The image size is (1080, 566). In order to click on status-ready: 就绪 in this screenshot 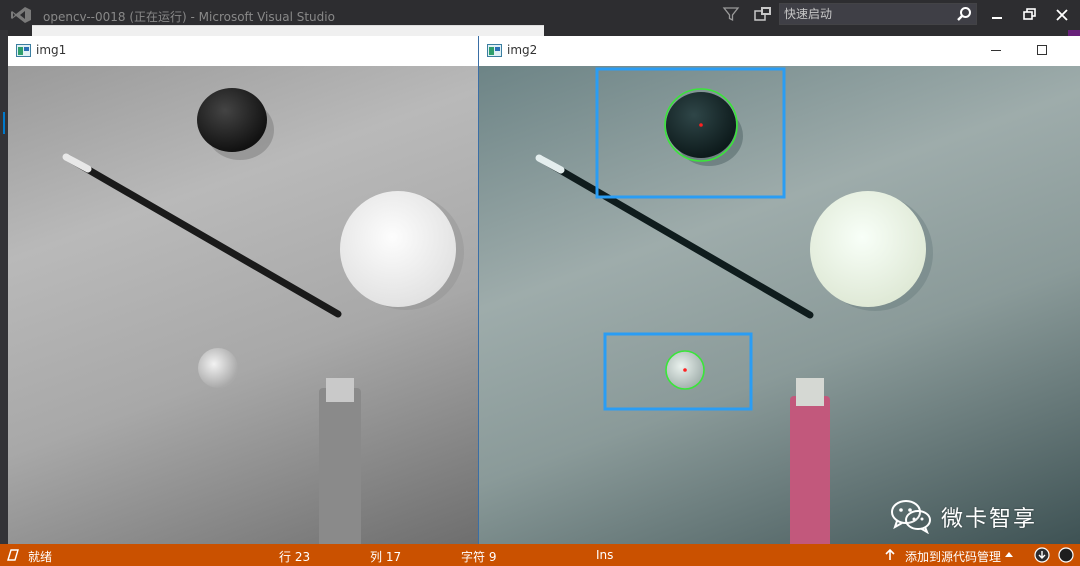, I will do `click(40, 557)`.